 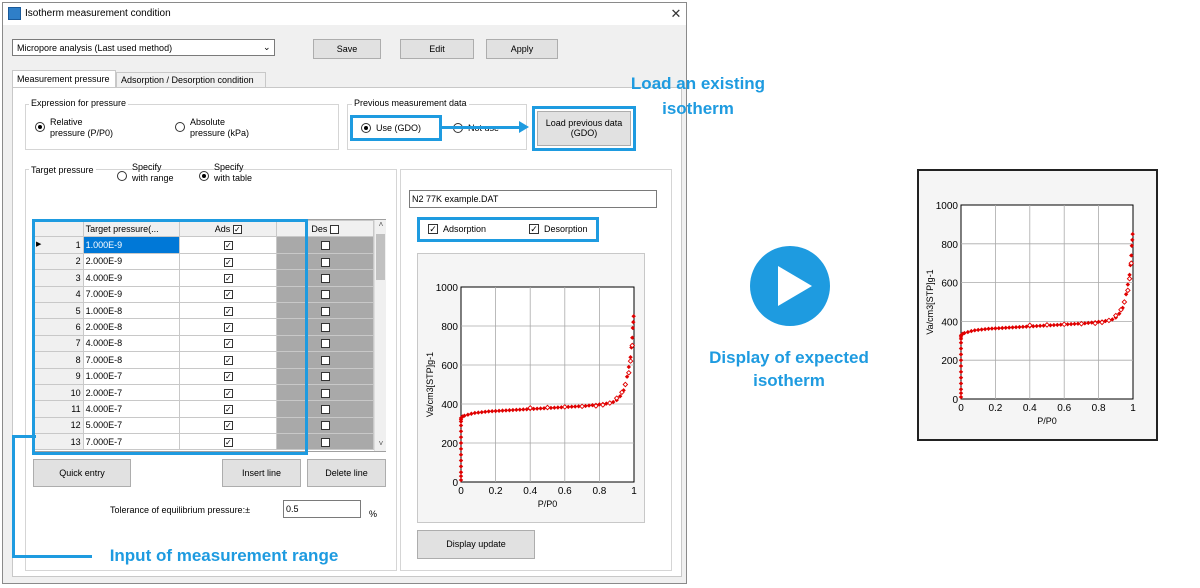 What do you see at coordinates (380, 257) in the screenshot?
I see `scroll-thumb` at bounding box center [380, 257].